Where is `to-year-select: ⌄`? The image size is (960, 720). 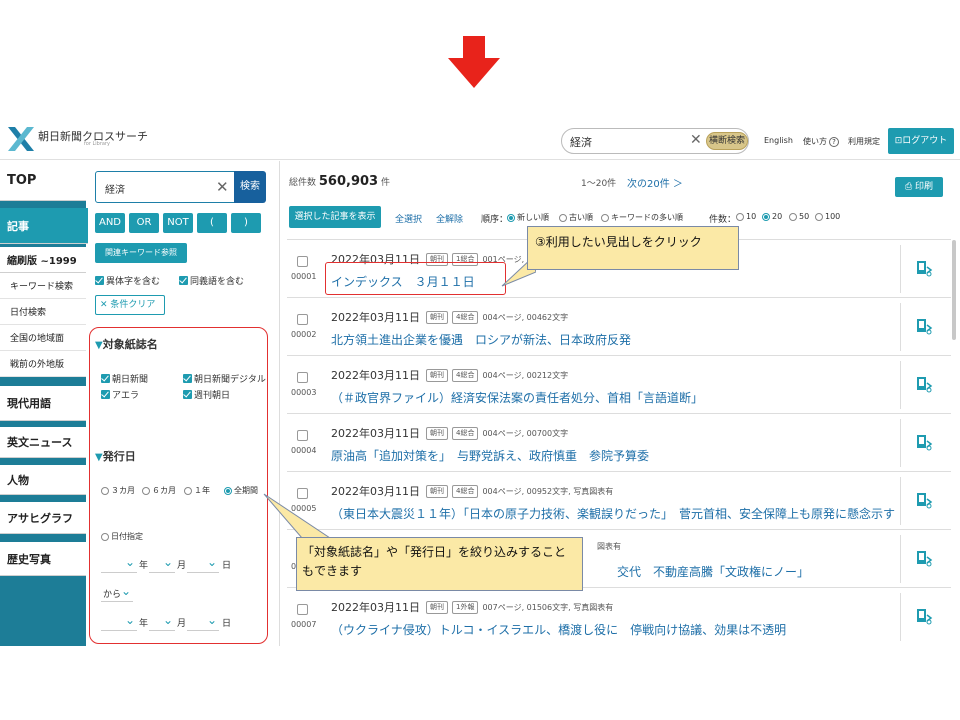
to-year-select: ⌄ is located at coordinates (119, 621).